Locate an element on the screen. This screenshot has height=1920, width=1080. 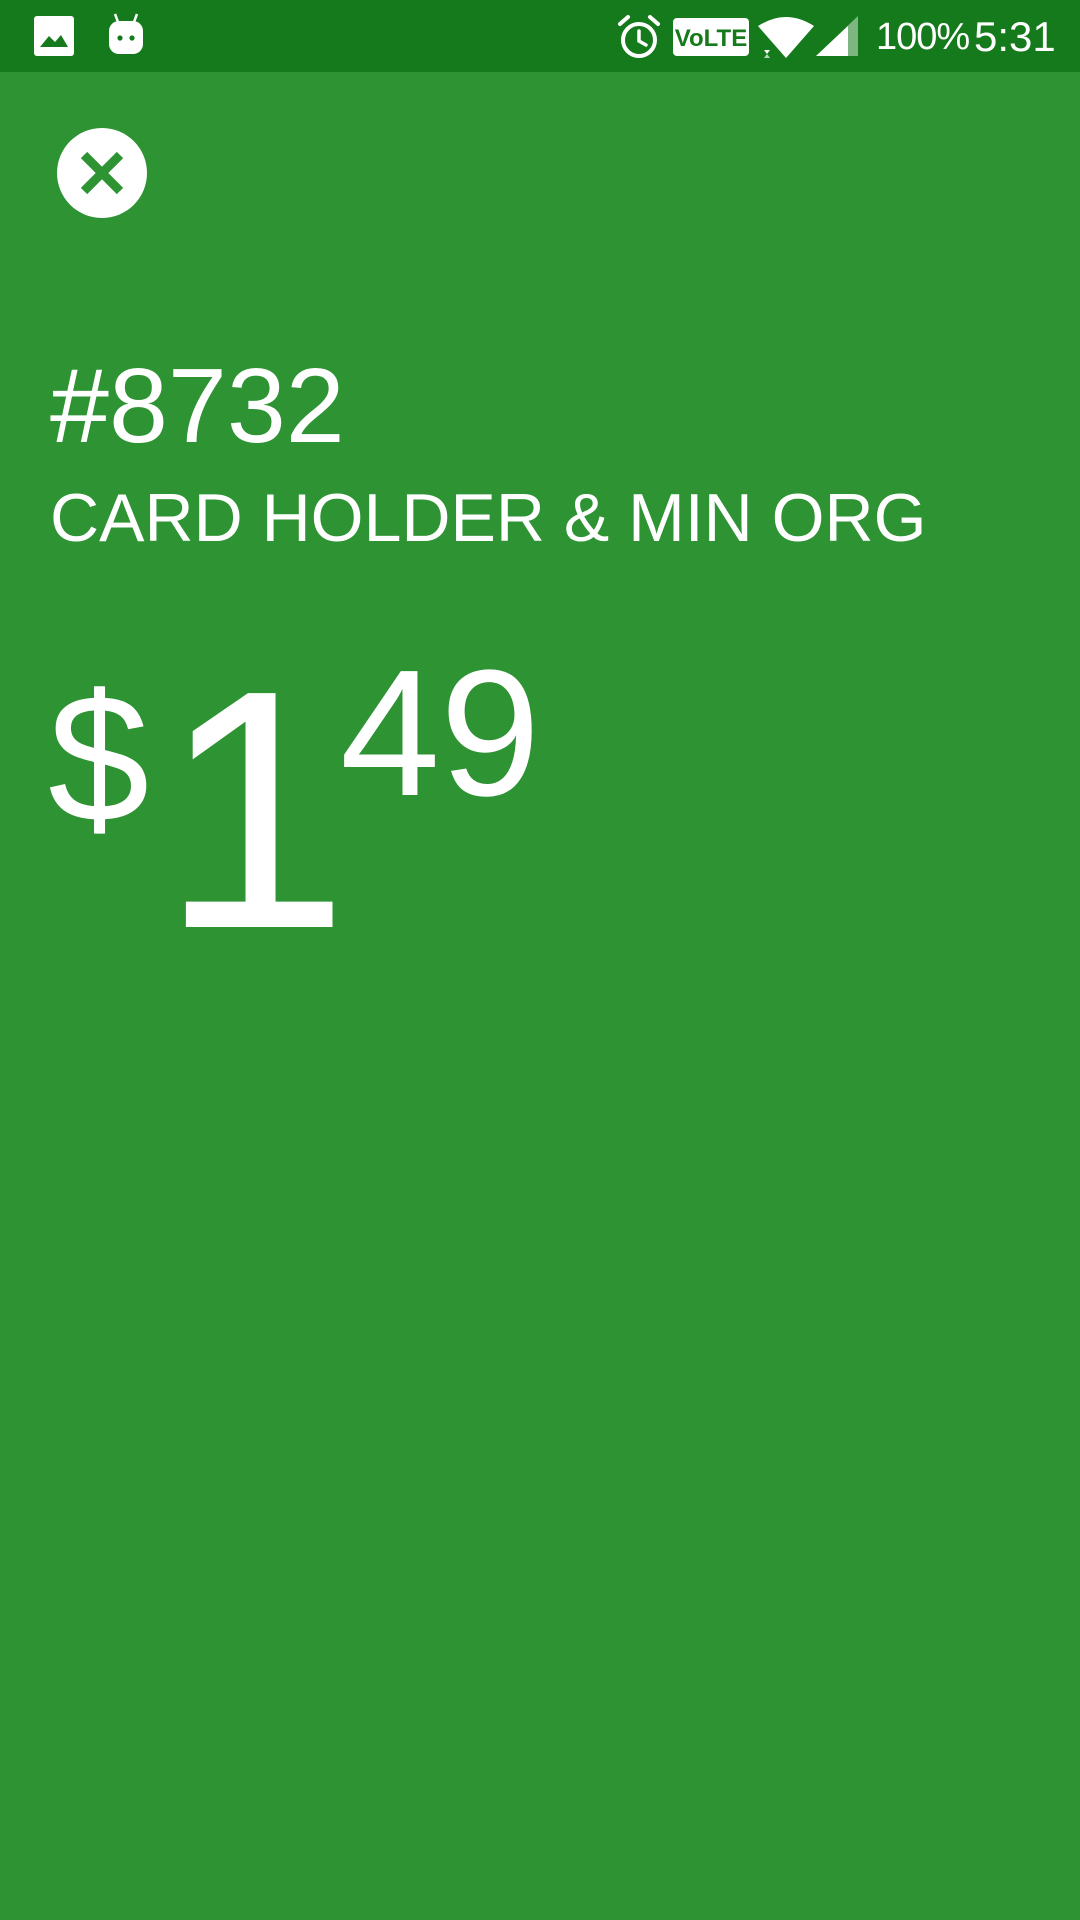
currency-symbol: $ is located at coordinates (99, 758).